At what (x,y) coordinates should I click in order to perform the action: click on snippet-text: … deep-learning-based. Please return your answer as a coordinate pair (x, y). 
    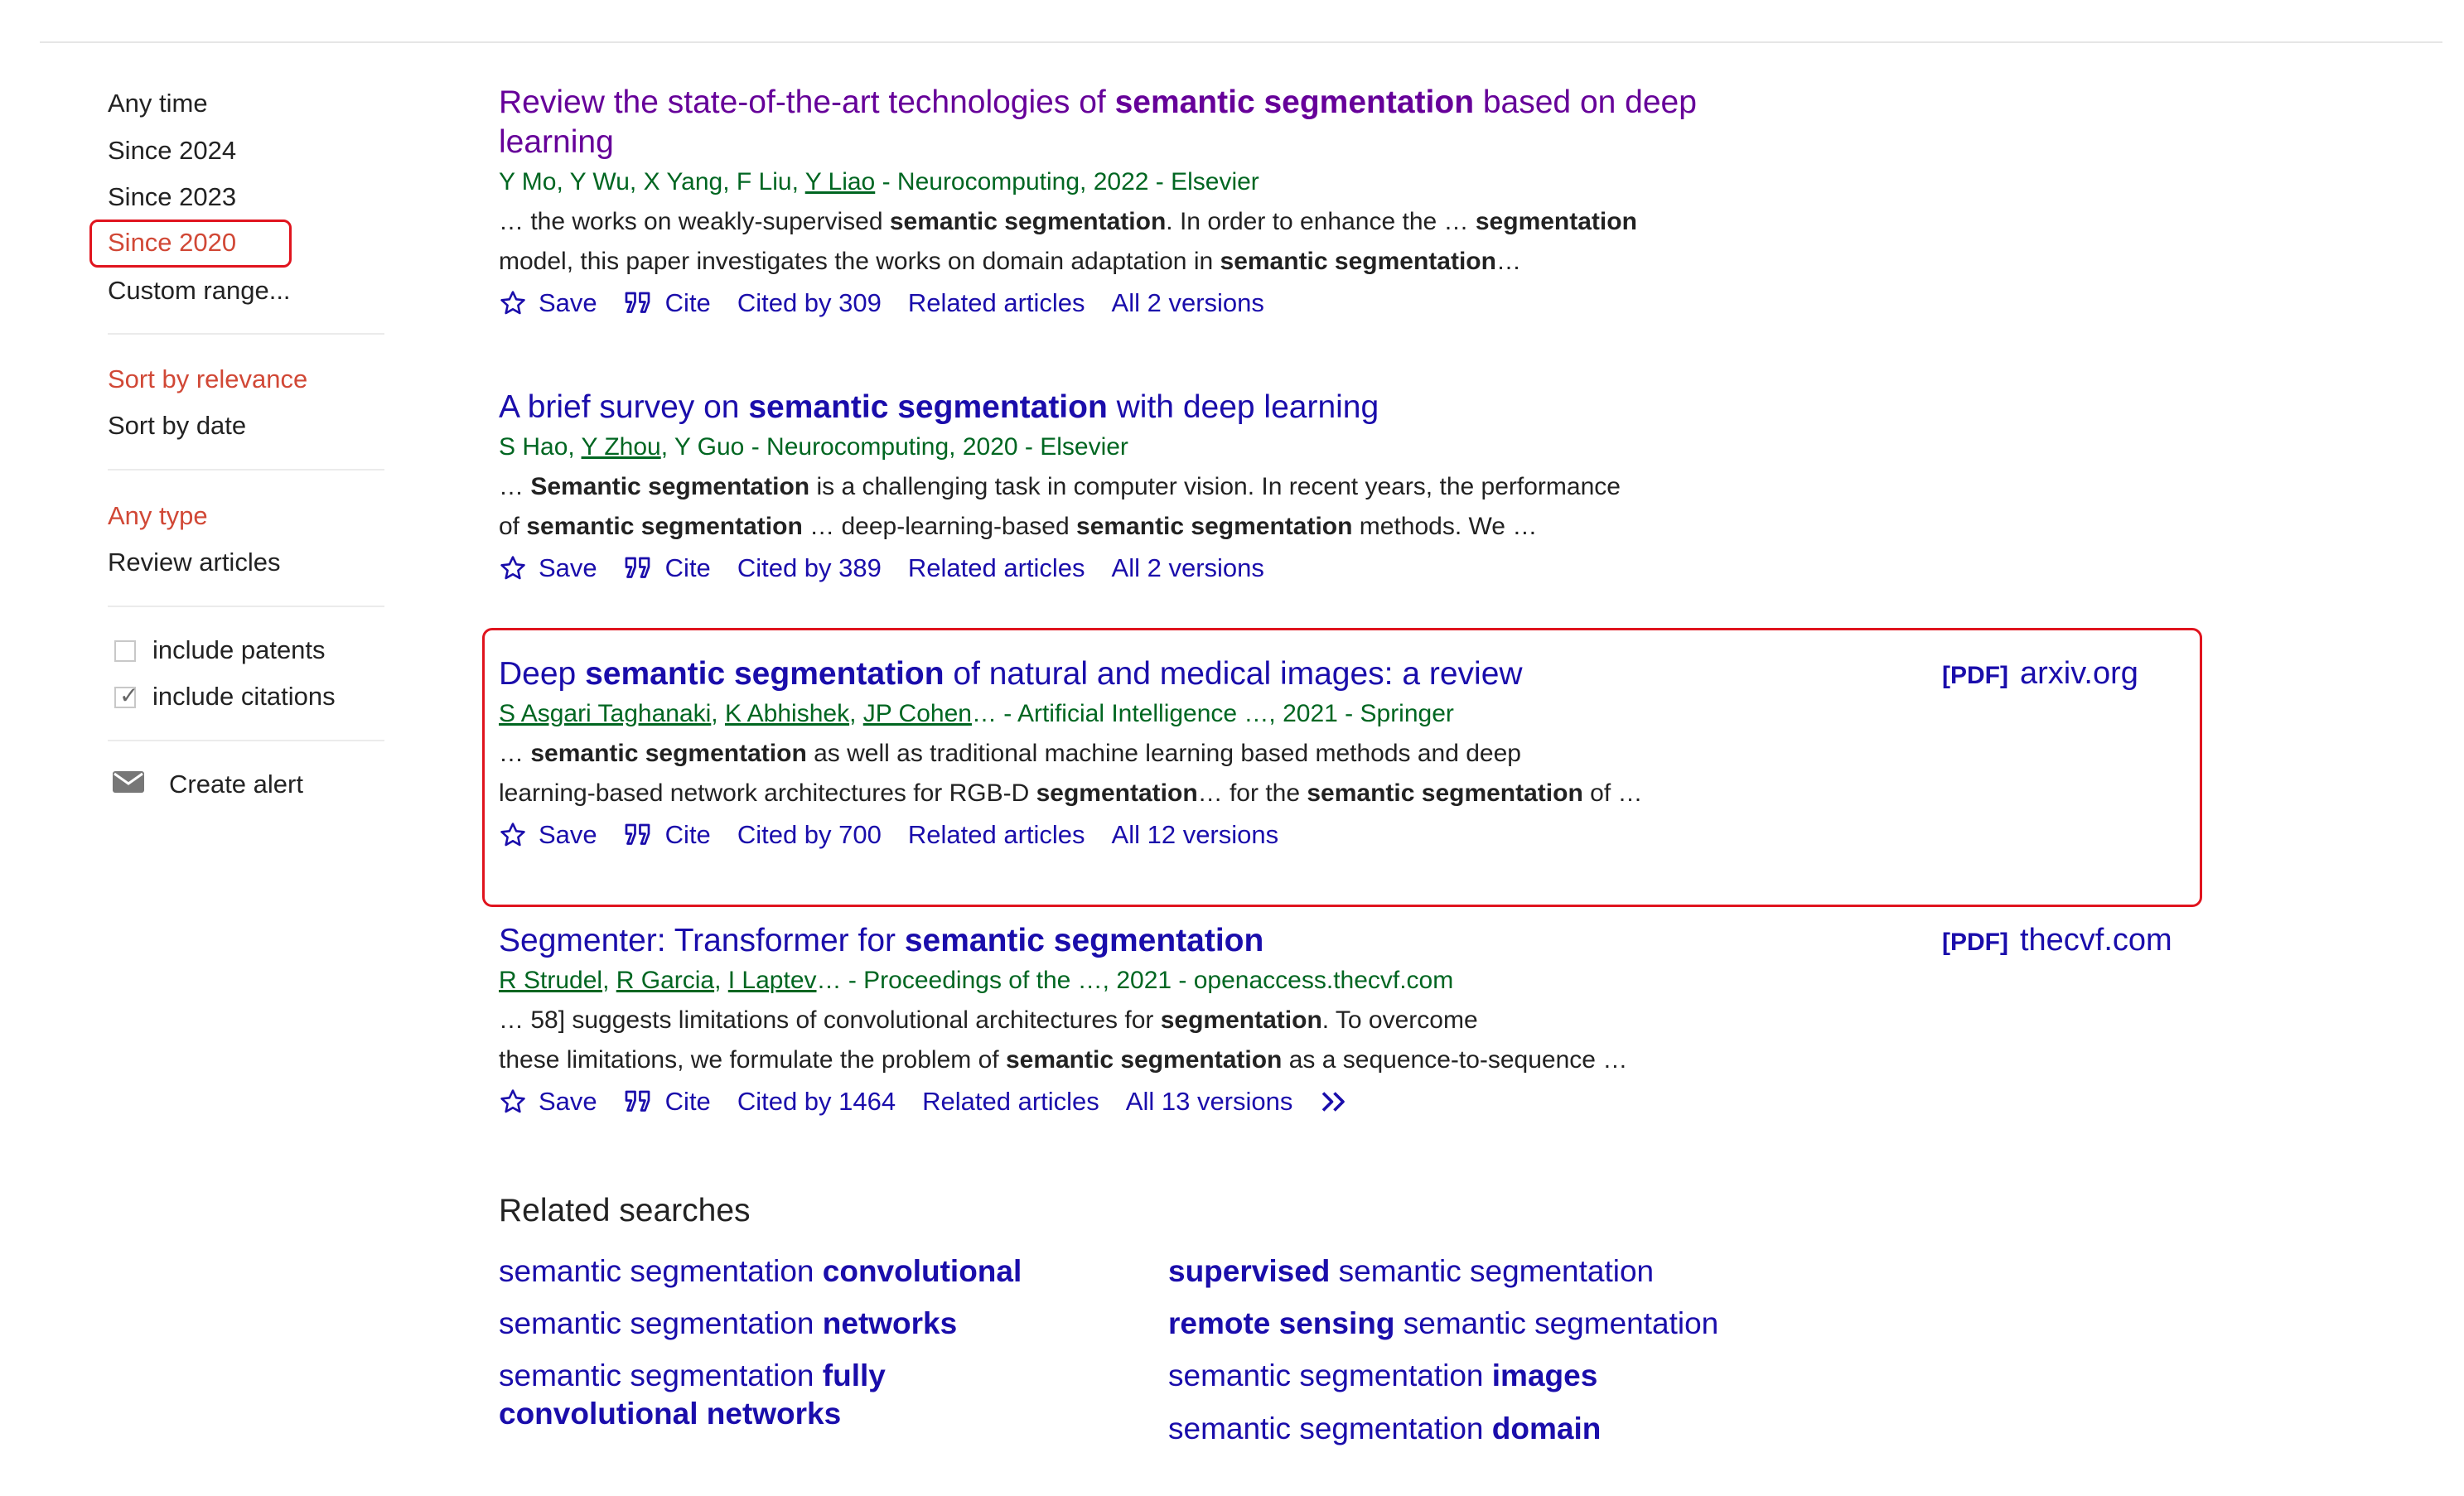
    Looking at the image, I should click on (939, 526).